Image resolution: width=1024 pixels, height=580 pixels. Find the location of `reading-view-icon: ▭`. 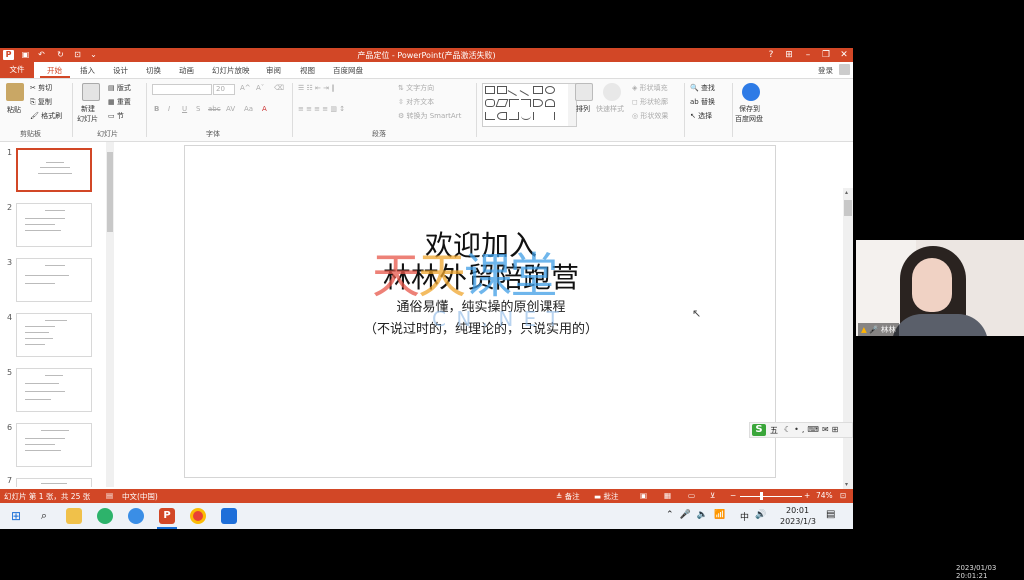

reading-view-icon: ▭ is located at coordinates (691, 495).